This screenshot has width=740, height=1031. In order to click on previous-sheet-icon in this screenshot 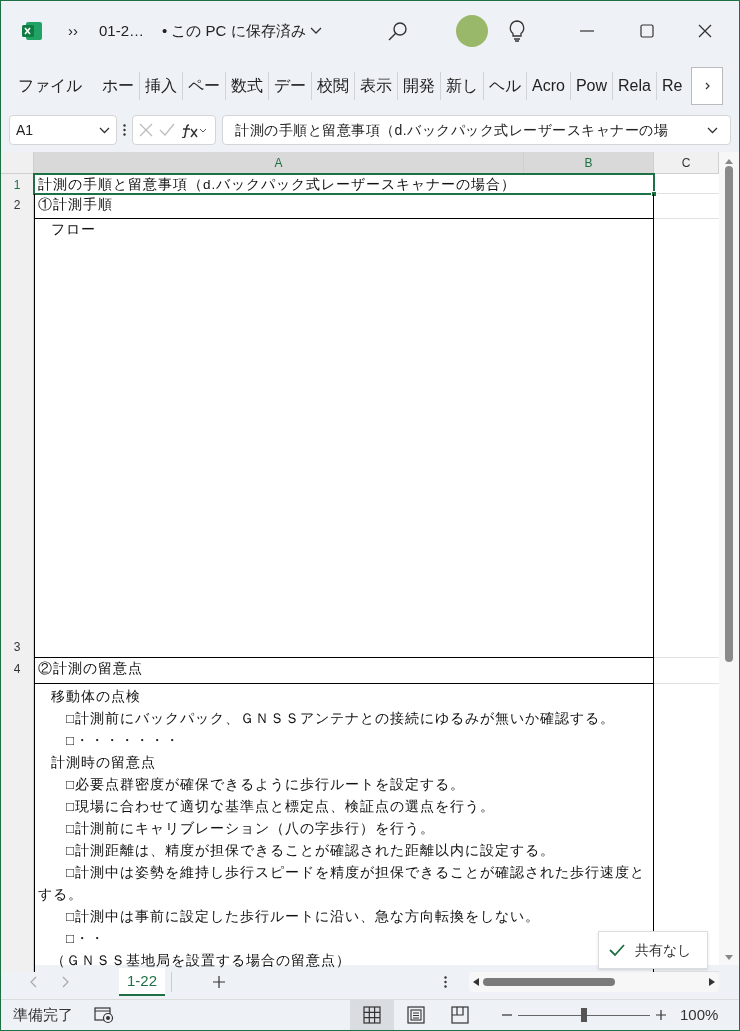, I will do `click(33, 982)`.